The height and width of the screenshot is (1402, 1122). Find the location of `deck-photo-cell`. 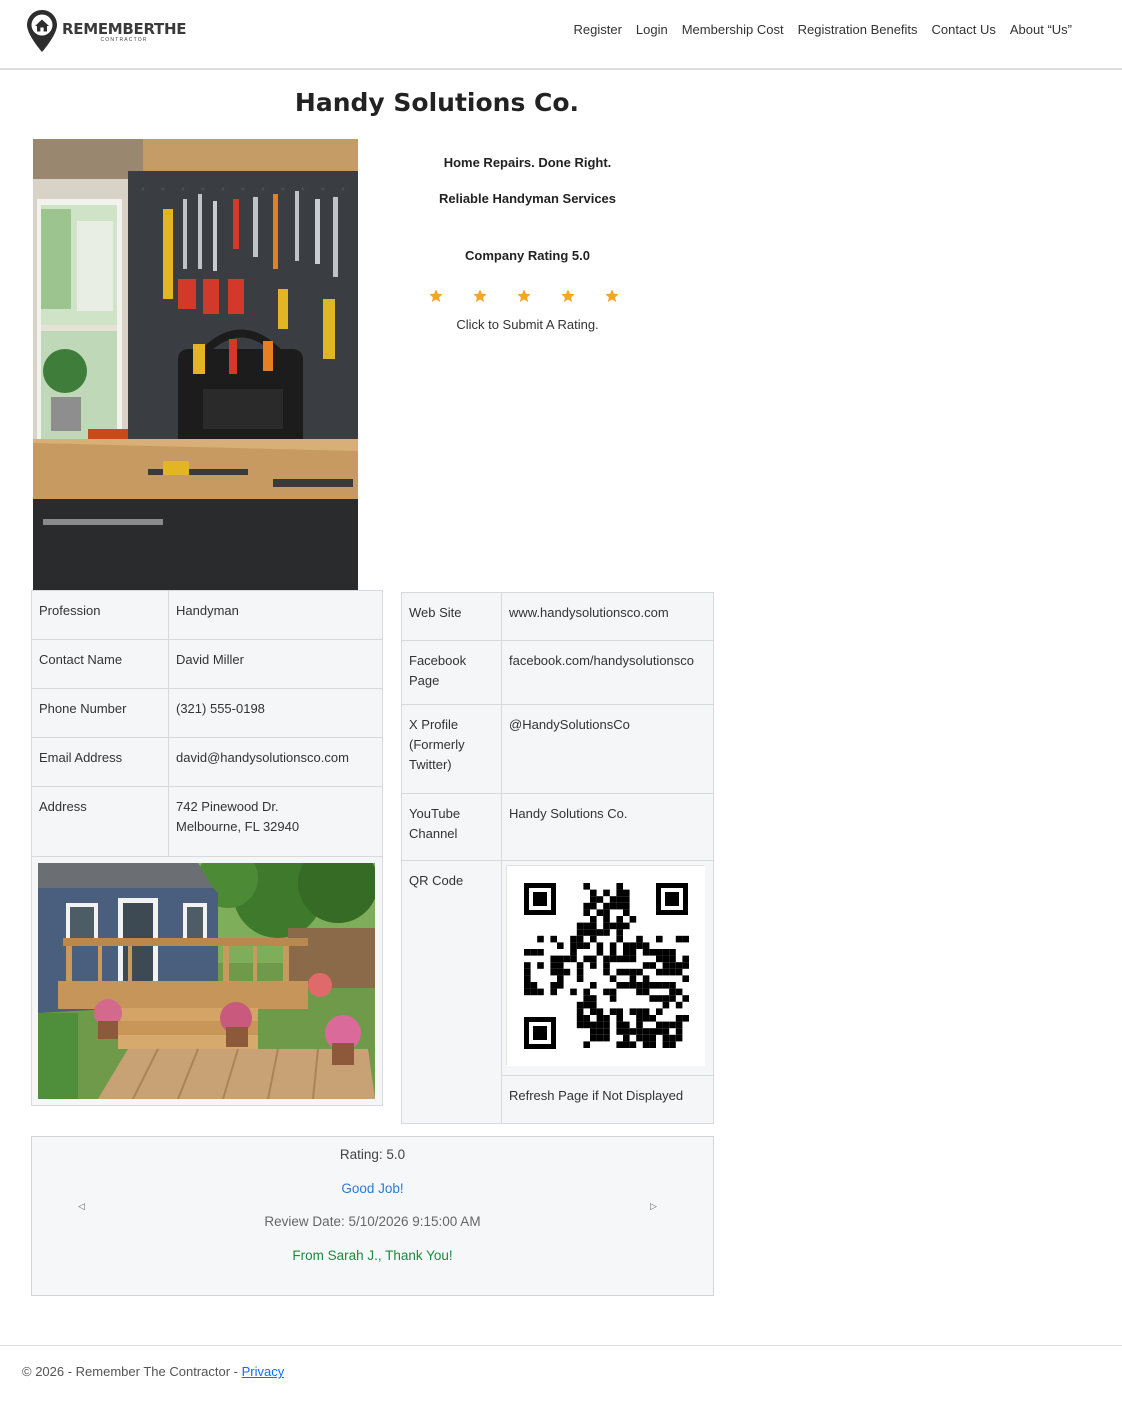

deck-photo-cell is located at coordinates (207, 981).